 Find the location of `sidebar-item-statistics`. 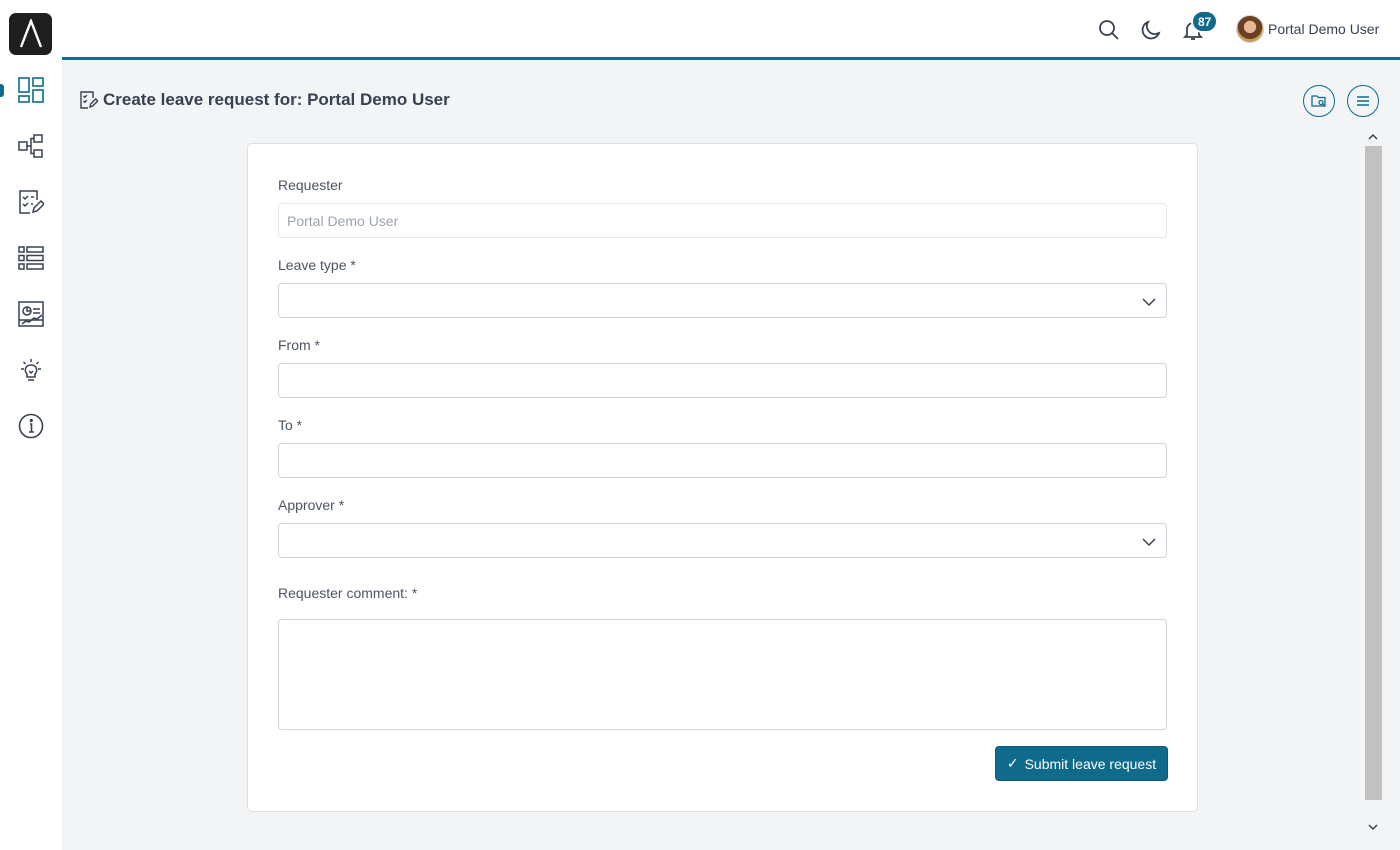

sidebar-item-statistics is located at coordinates (31, 314).